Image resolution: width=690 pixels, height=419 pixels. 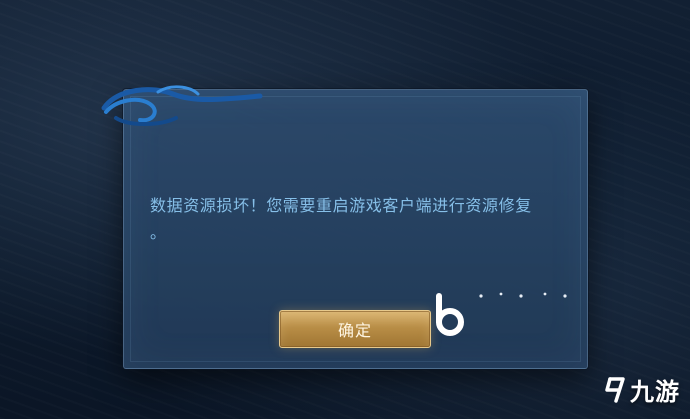 I want to click on watermark: 九游, so click(x=642, y=389).